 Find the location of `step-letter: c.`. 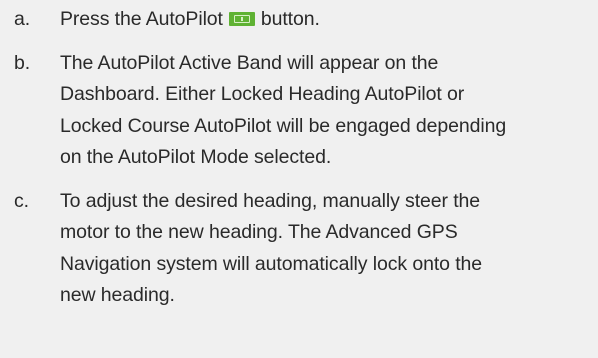

step-letter: c. is located at coordinates (21, 200).